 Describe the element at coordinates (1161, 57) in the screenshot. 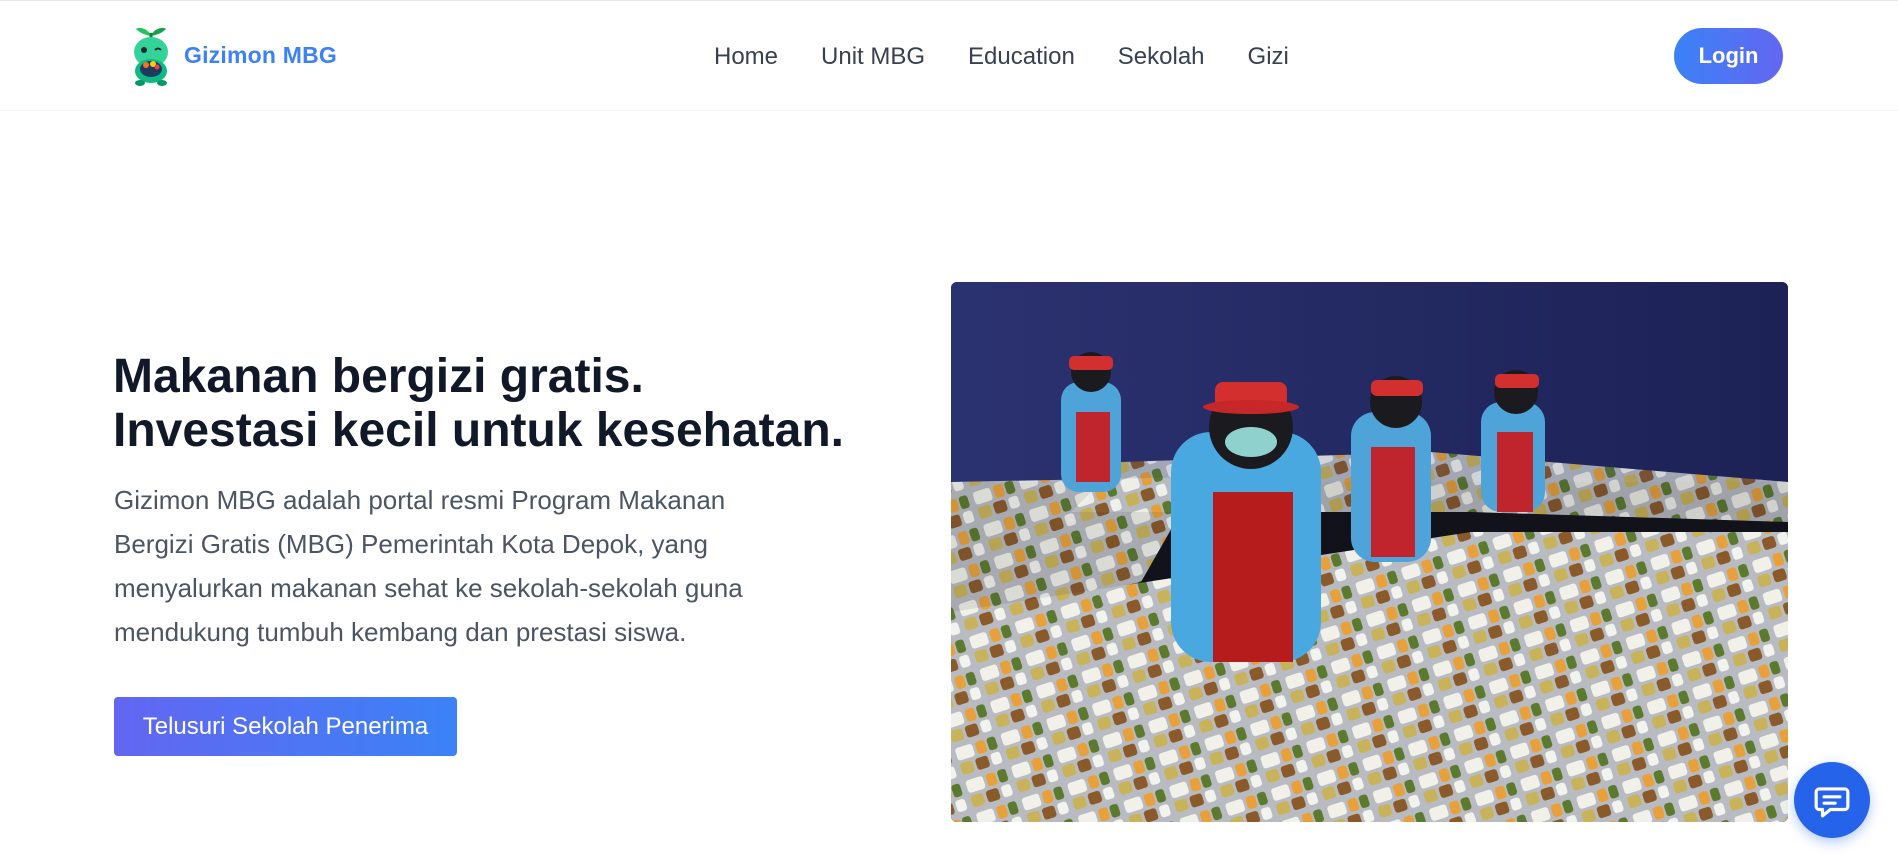

I see `nav-sekolah: Sekolah` at that location.